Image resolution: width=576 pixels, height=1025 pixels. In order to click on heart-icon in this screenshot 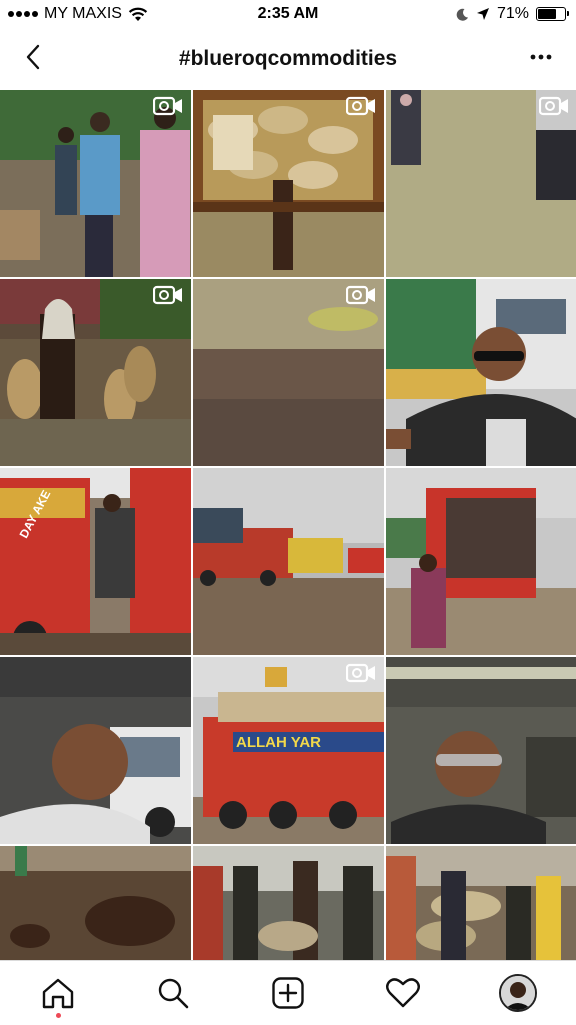, I will do `click(403, 993)`.